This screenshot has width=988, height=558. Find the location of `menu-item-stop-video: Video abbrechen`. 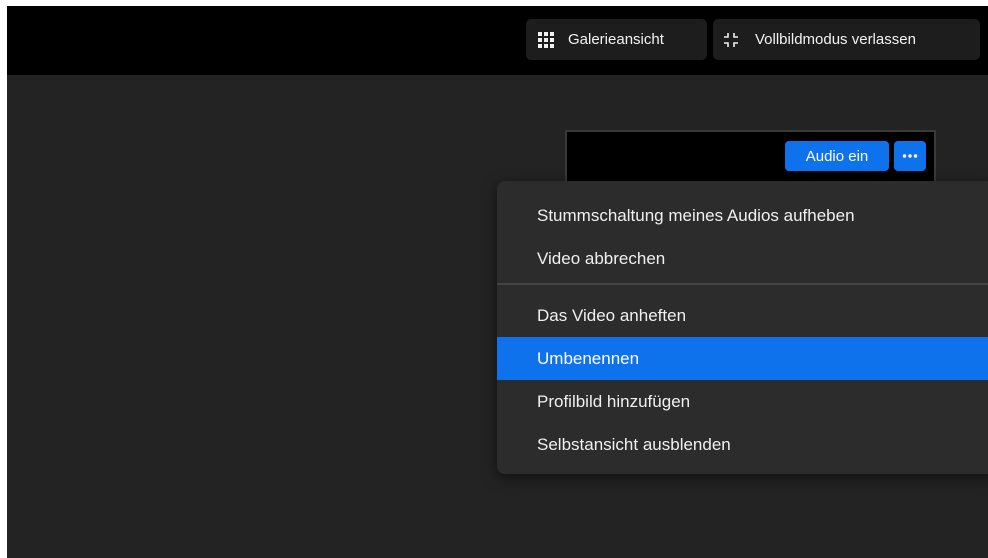

menu-item-stop-video: Video abbrechen is located at coordinates (742, 258).